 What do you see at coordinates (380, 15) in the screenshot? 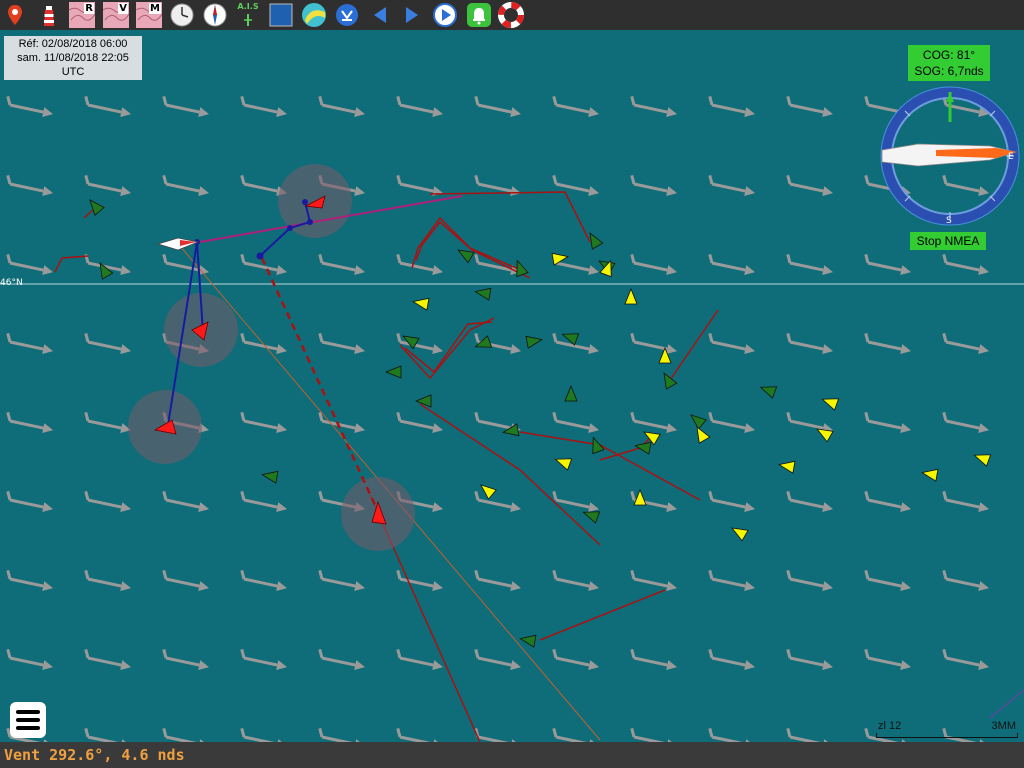
I see `back-icon` at bounding box center [380, 15].